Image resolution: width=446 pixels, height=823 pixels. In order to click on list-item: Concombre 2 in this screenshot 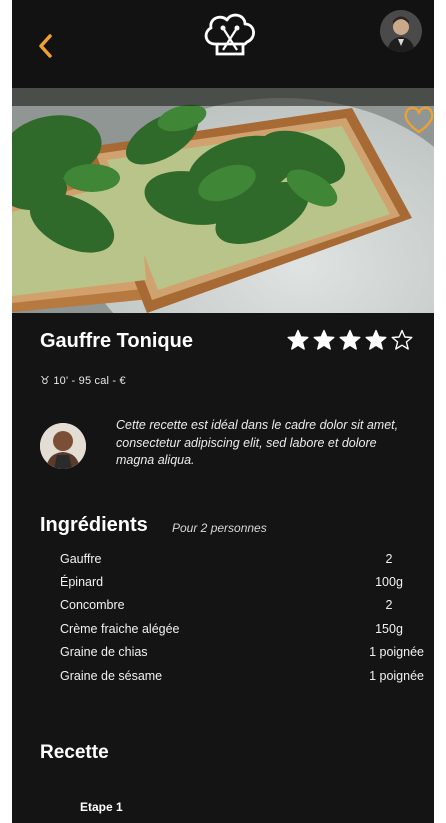, I will do `click(243, 605)`.